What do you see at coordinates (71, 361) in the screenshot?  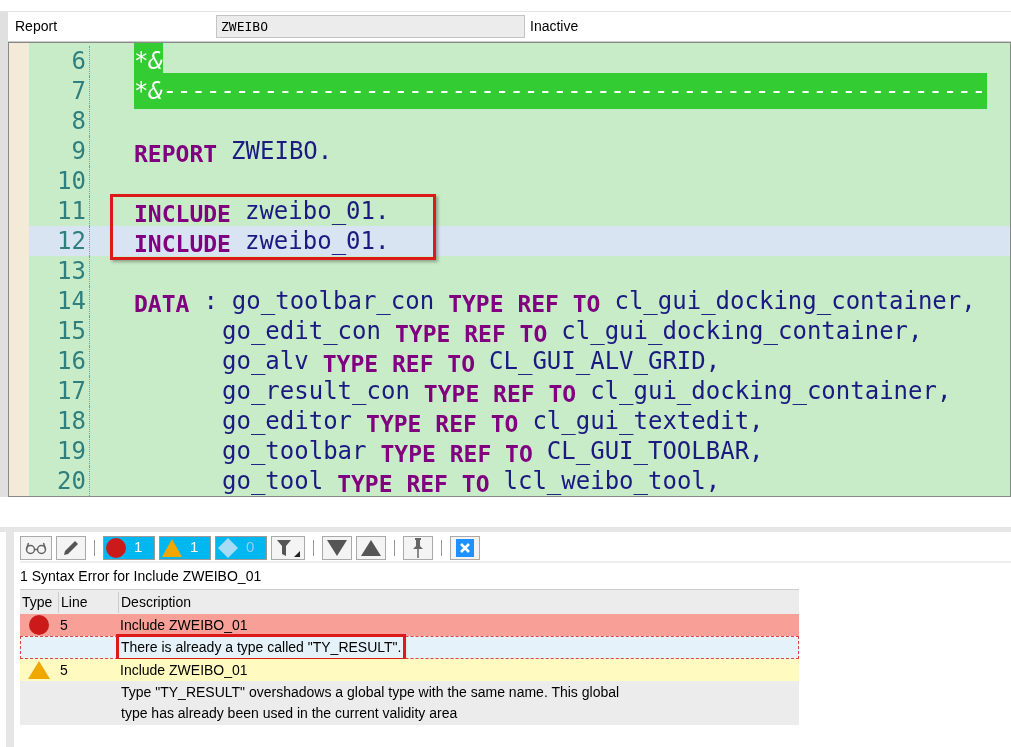 I see `line-number: 16` at bounding box center [71, 361].